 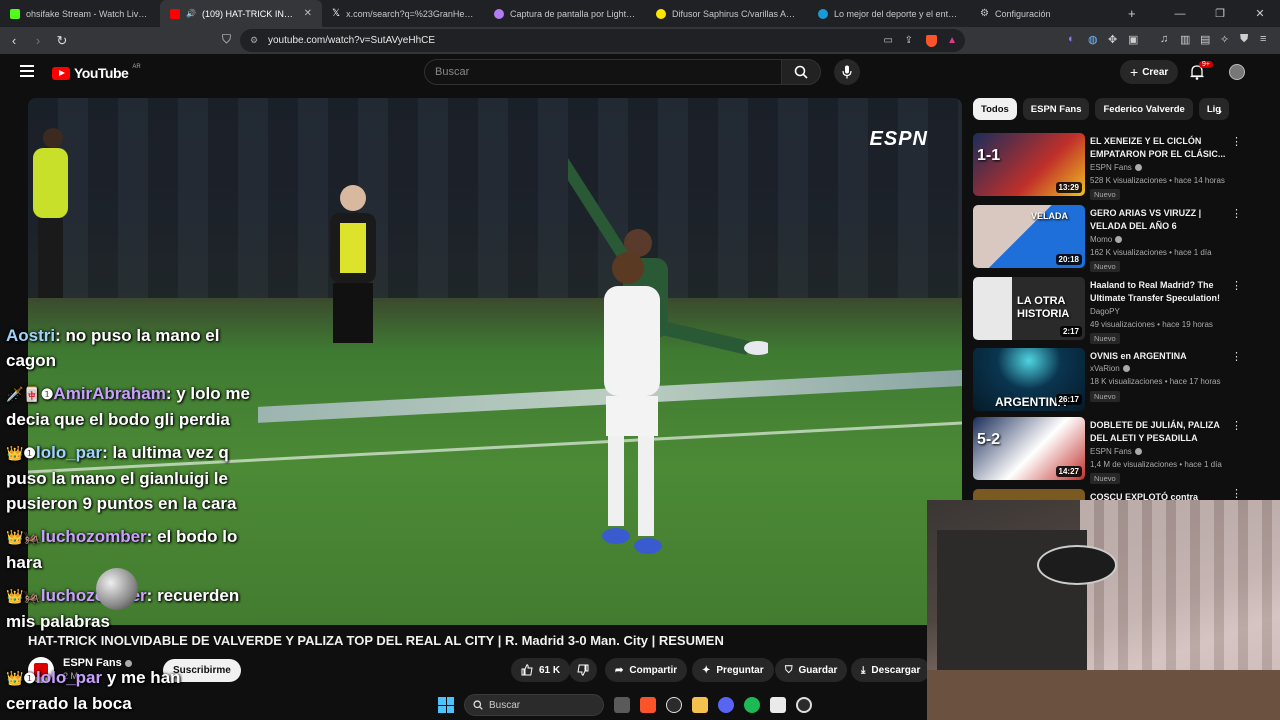 What do you see at coordinates (1029, 308) in the screenshot?
I see `video-thumbnail: LA OTRA HISTORIA 2:17` at bounding box center [1029, 308].